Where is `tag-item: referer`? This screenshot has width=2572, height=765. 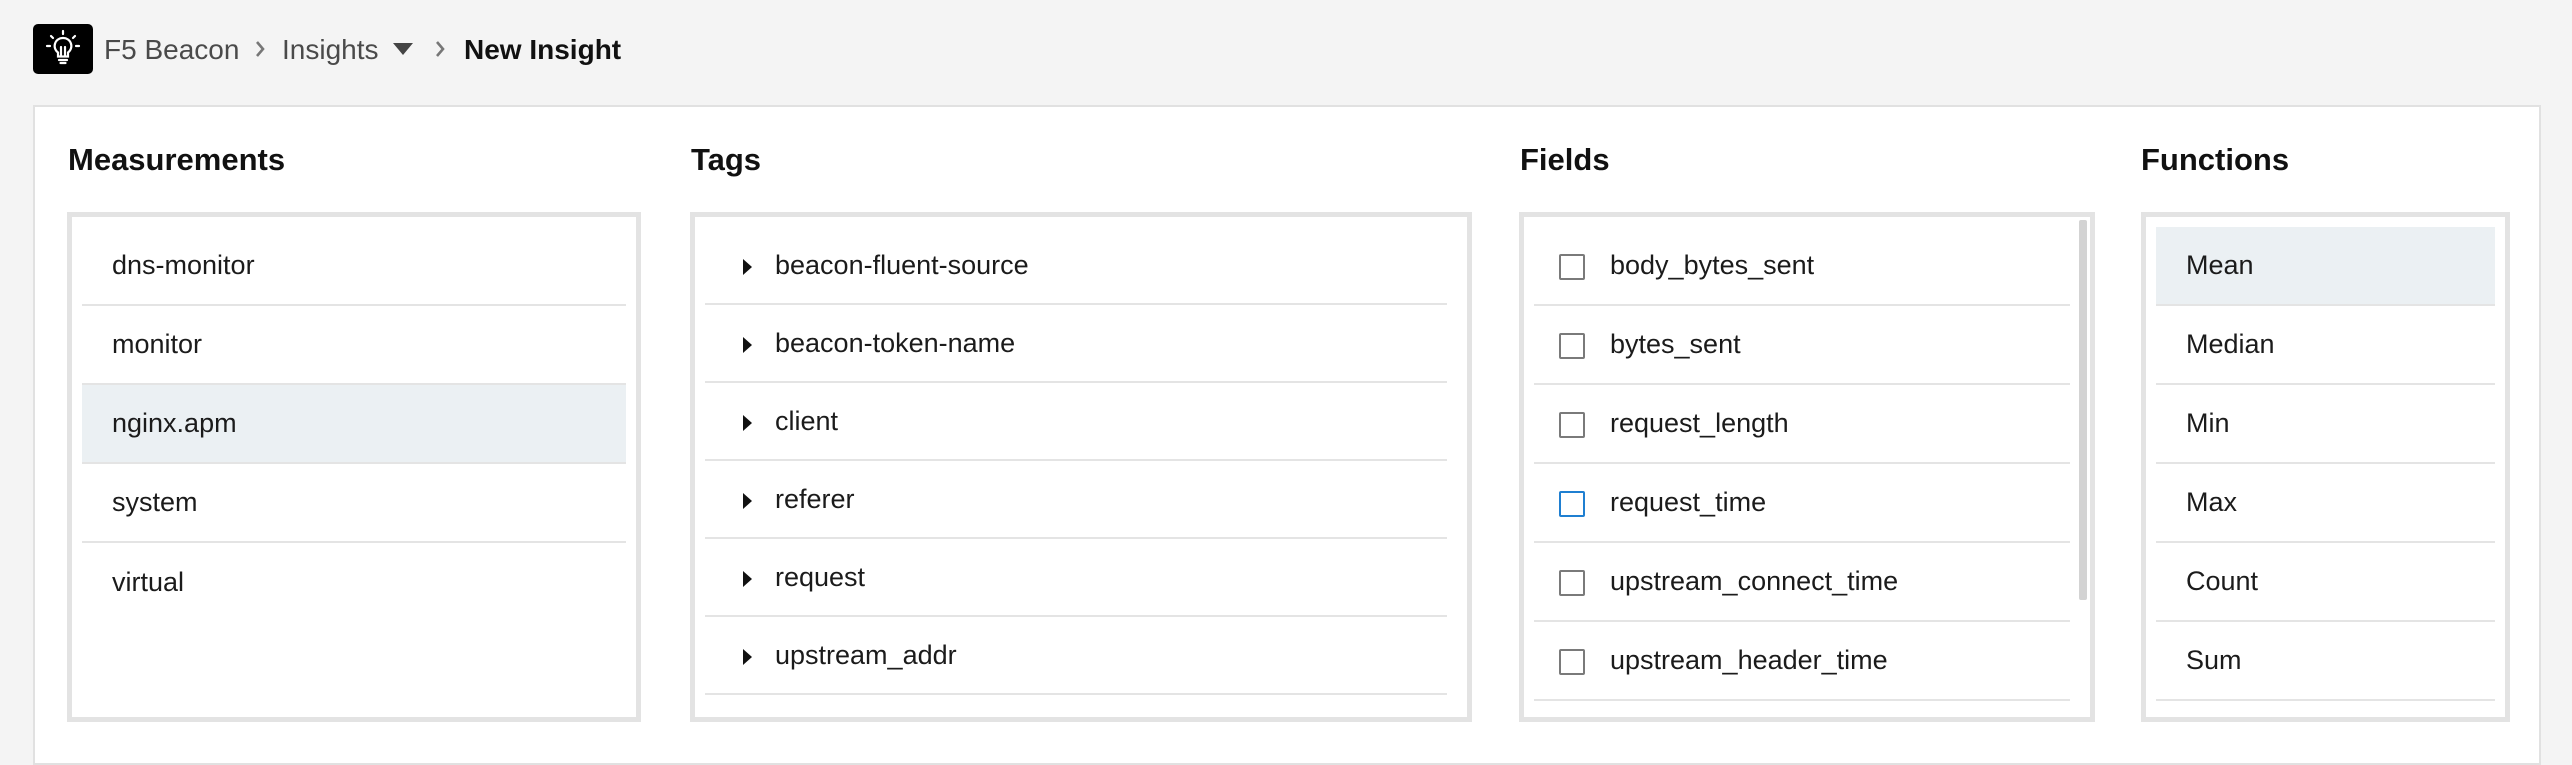 tag-item: referer is located at coordinates (1076, 500).